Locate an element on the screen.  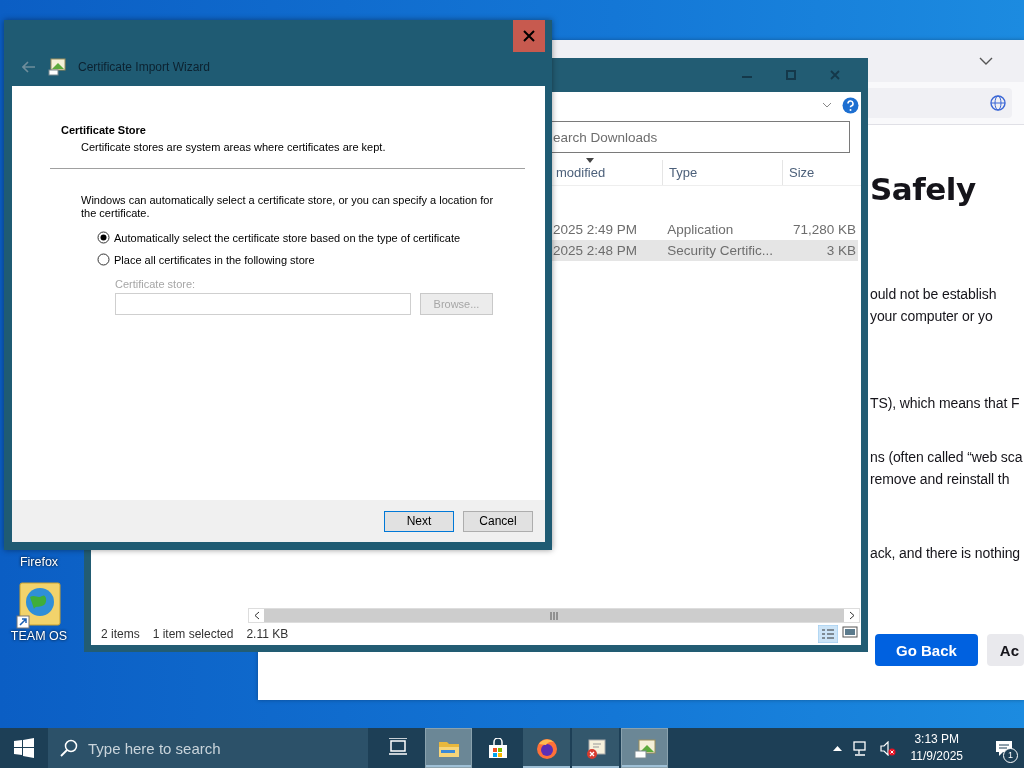
thumbnail-view-icon is located at coordinates (850, 632).